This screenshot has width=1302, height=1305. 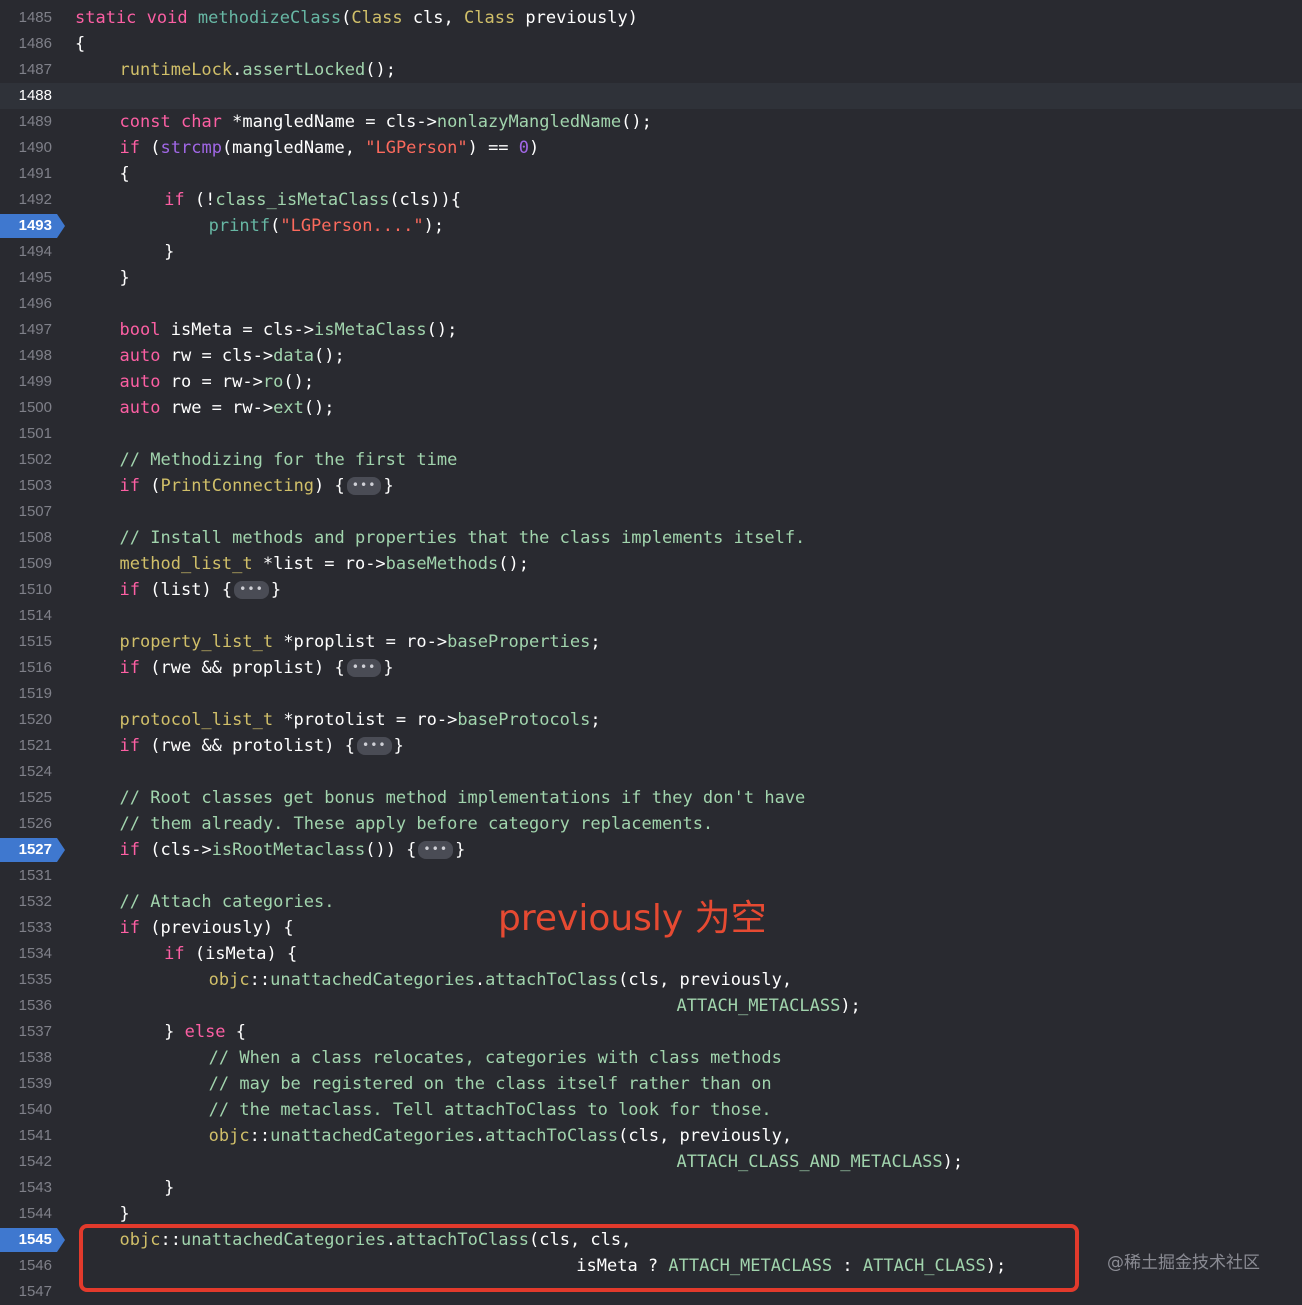 I want to click on line-number: 1531, so click(x=26, y=876).